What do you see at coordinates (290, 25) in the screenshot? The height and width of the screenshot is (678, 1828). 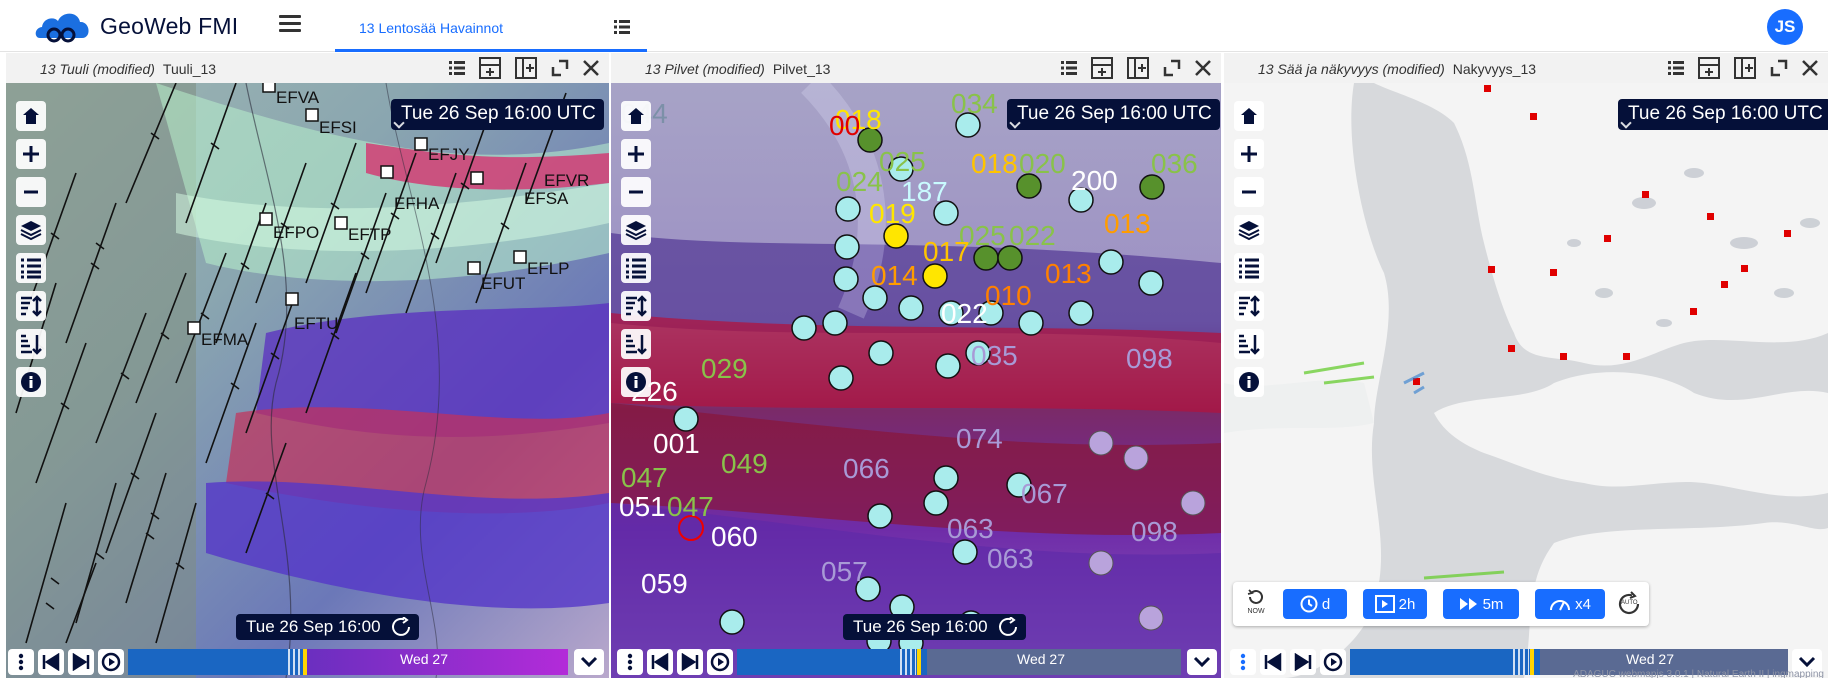 I see `main-menu-button` at bounding box center [290, 25].